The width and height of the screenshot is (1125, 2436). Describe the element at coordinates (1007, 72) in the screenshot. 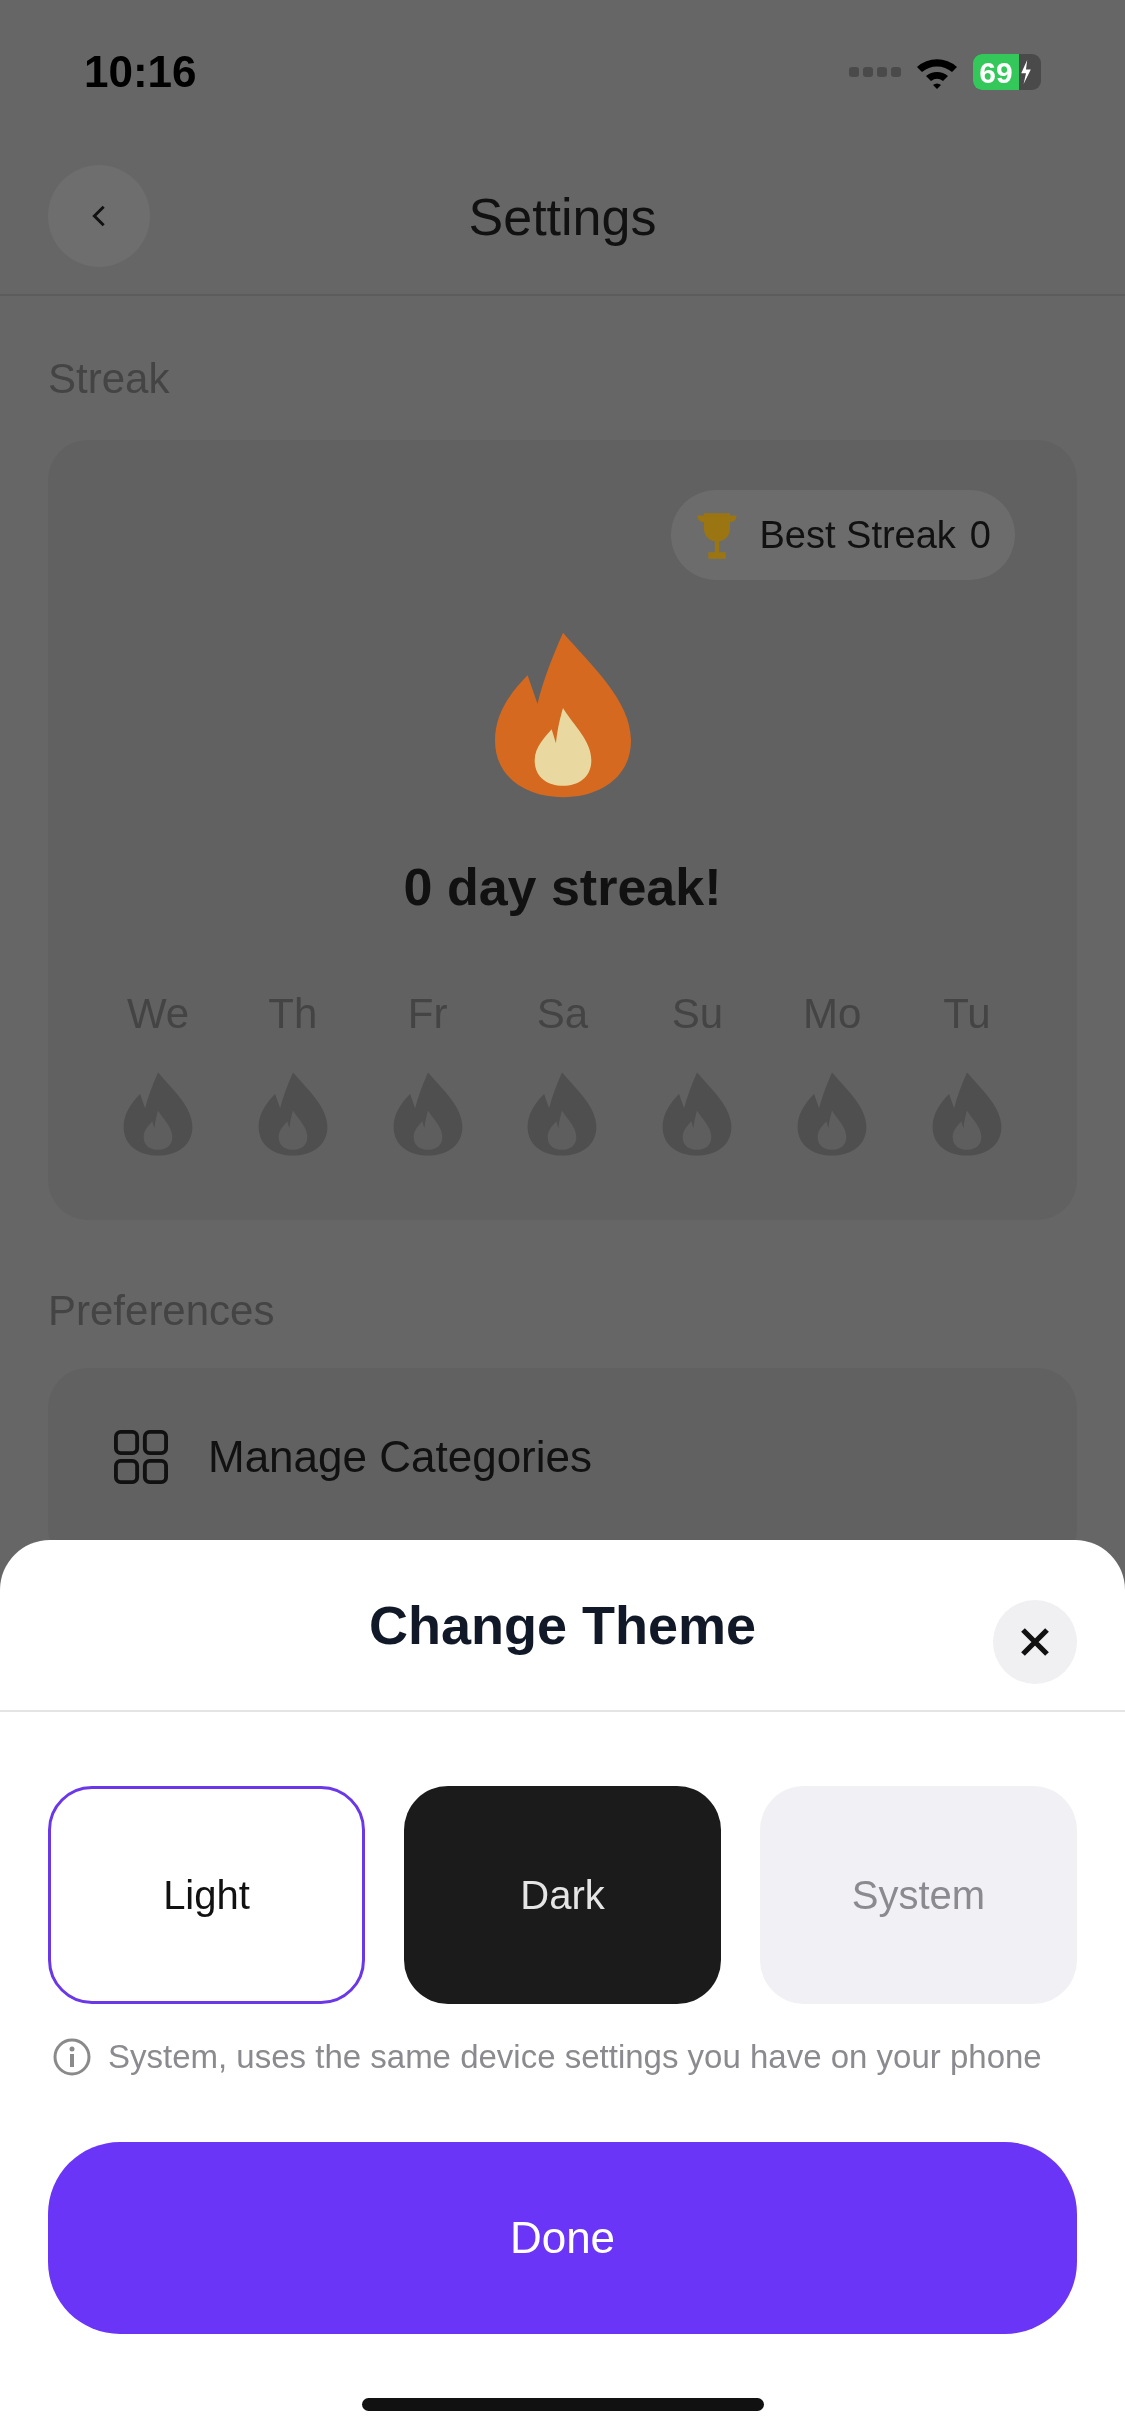

I see `battery-icon: 69` at that location.